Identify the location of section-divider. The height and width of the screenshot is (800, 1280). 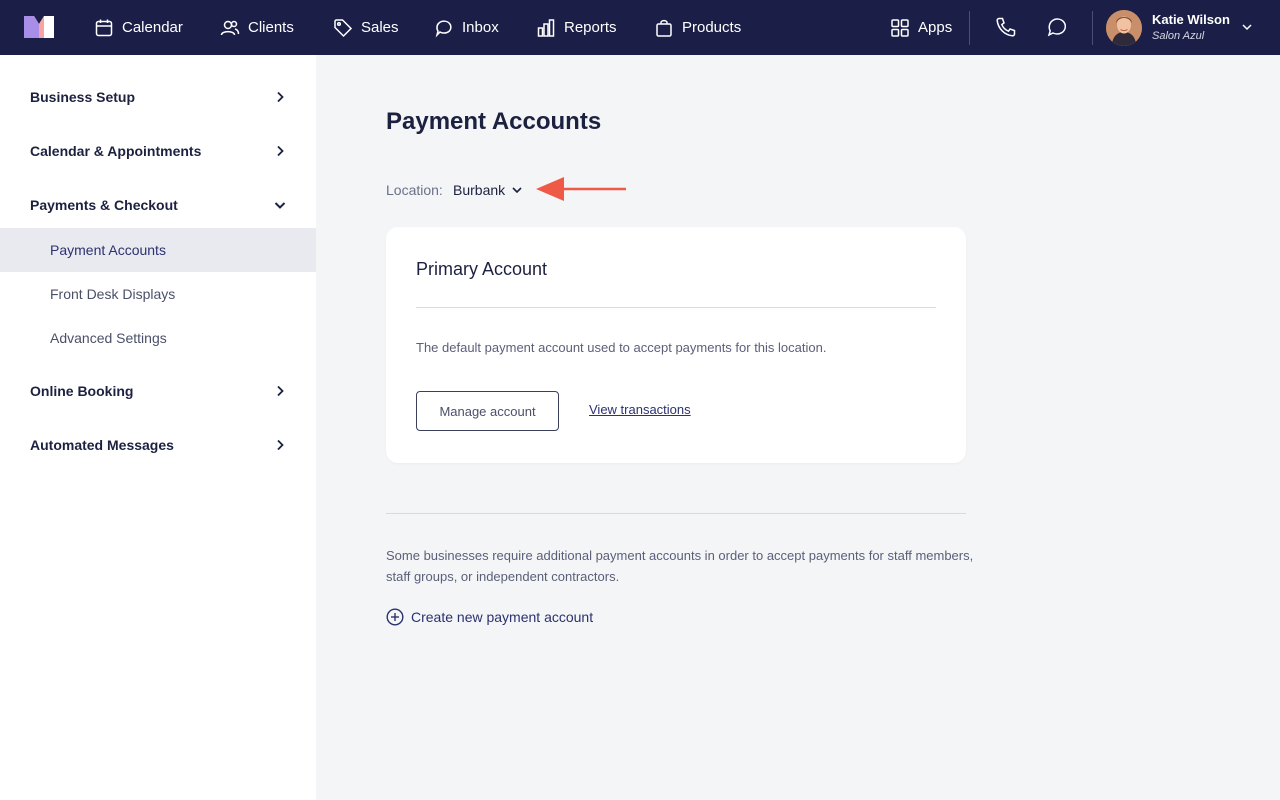
(676, 513).